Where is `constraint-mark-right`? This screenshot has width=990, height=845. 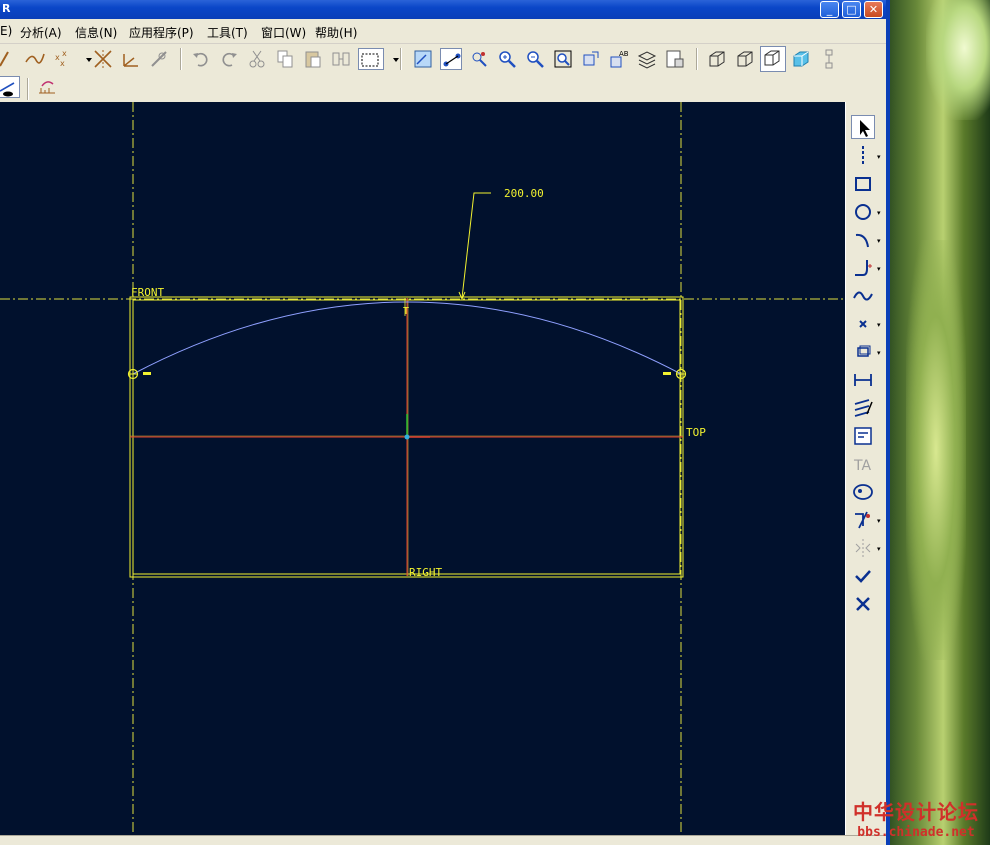 constraint-mark-right is located at coordinates (667, 373).